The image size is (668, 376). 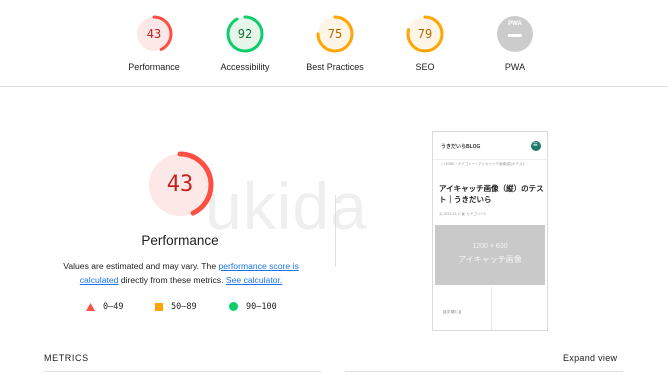 I want to click on score-gauge-pwa: PWA PWA, so click(x=515, y=43).